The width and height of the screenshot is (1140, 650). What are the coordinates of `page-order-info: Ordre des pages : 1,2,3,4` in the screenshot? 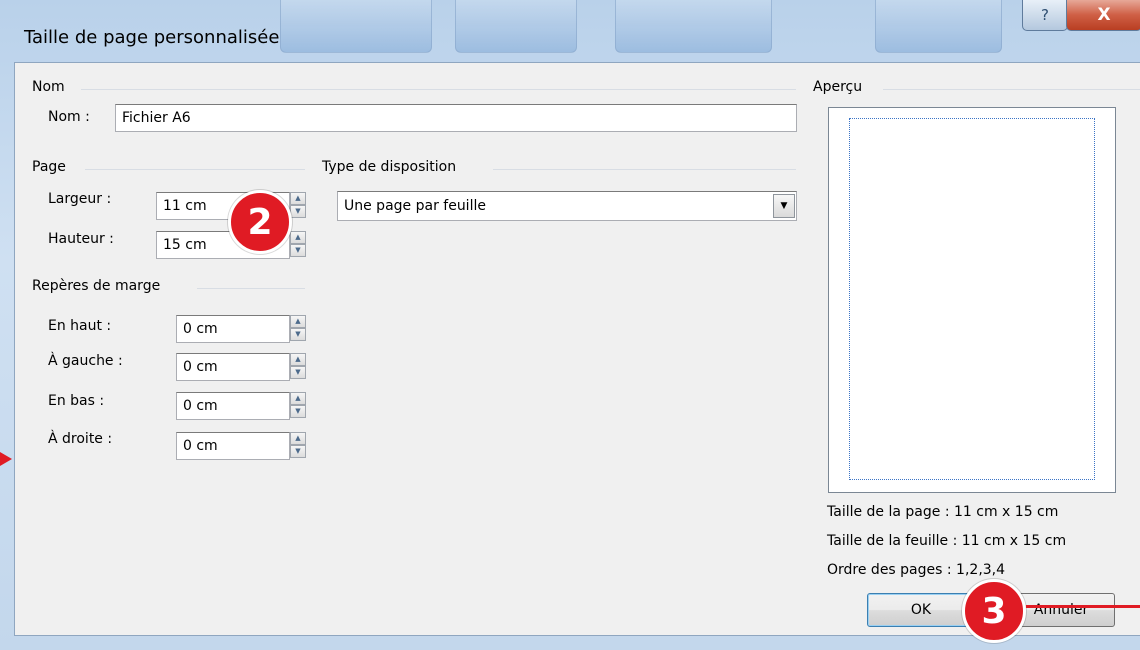 It's located at (916, 570).